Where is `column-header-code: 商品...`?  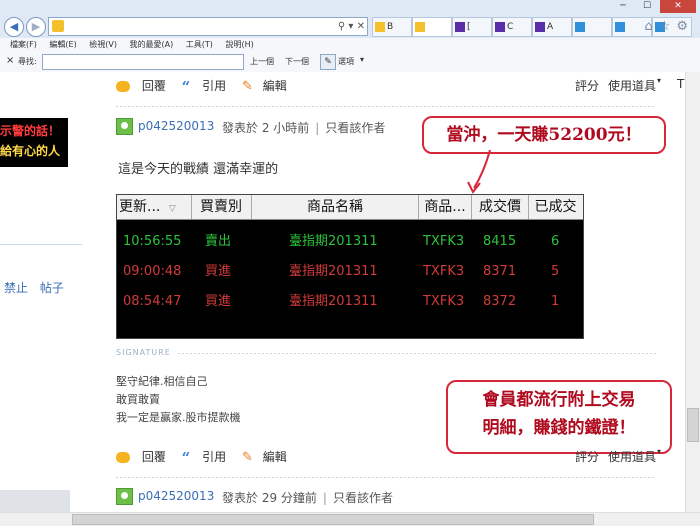 column-header-code: 商品... is located at coordinates (445, 207).